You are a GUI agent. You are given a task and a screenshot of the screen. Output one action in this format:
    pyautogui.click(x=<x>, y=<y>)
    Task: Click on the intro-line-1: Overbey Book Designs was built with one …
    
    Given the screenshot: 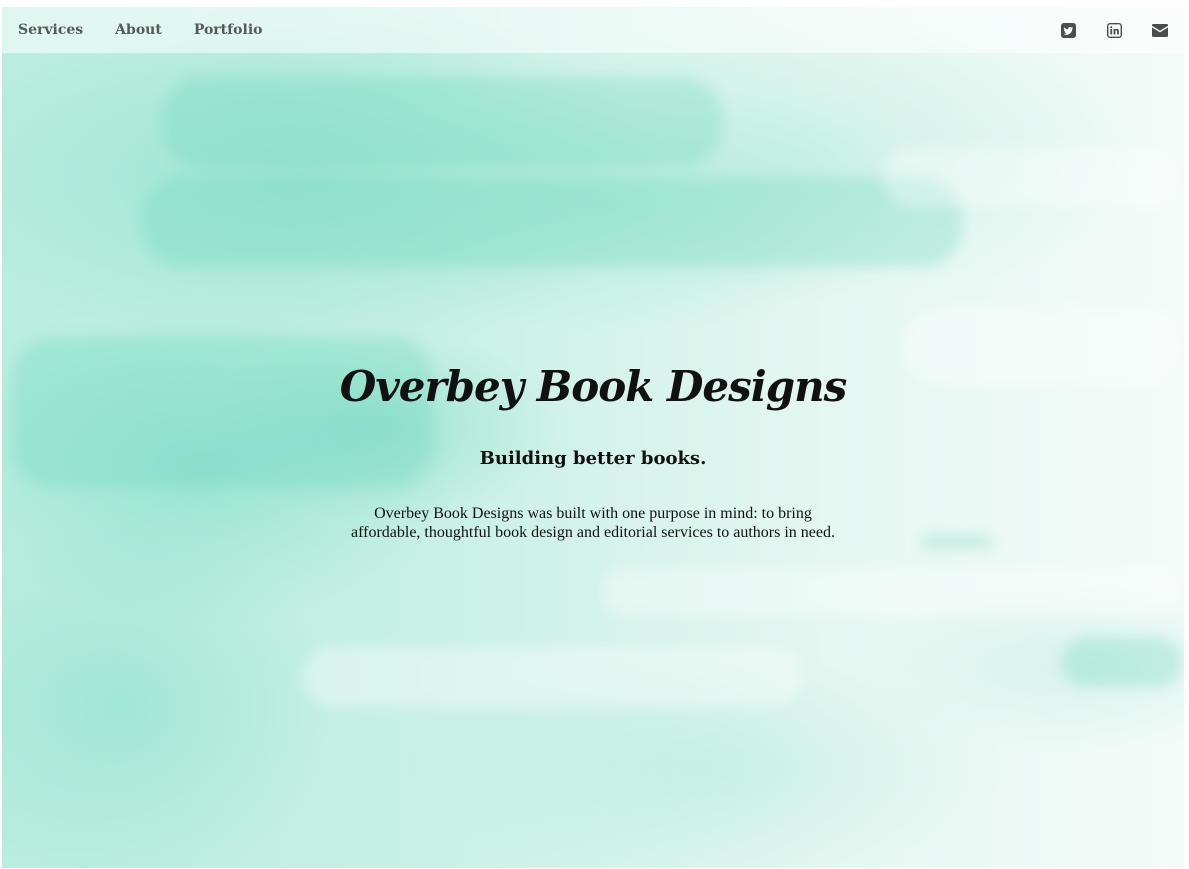 What is the action you would take?
    pyautogui.click(x=593, y=513)
    